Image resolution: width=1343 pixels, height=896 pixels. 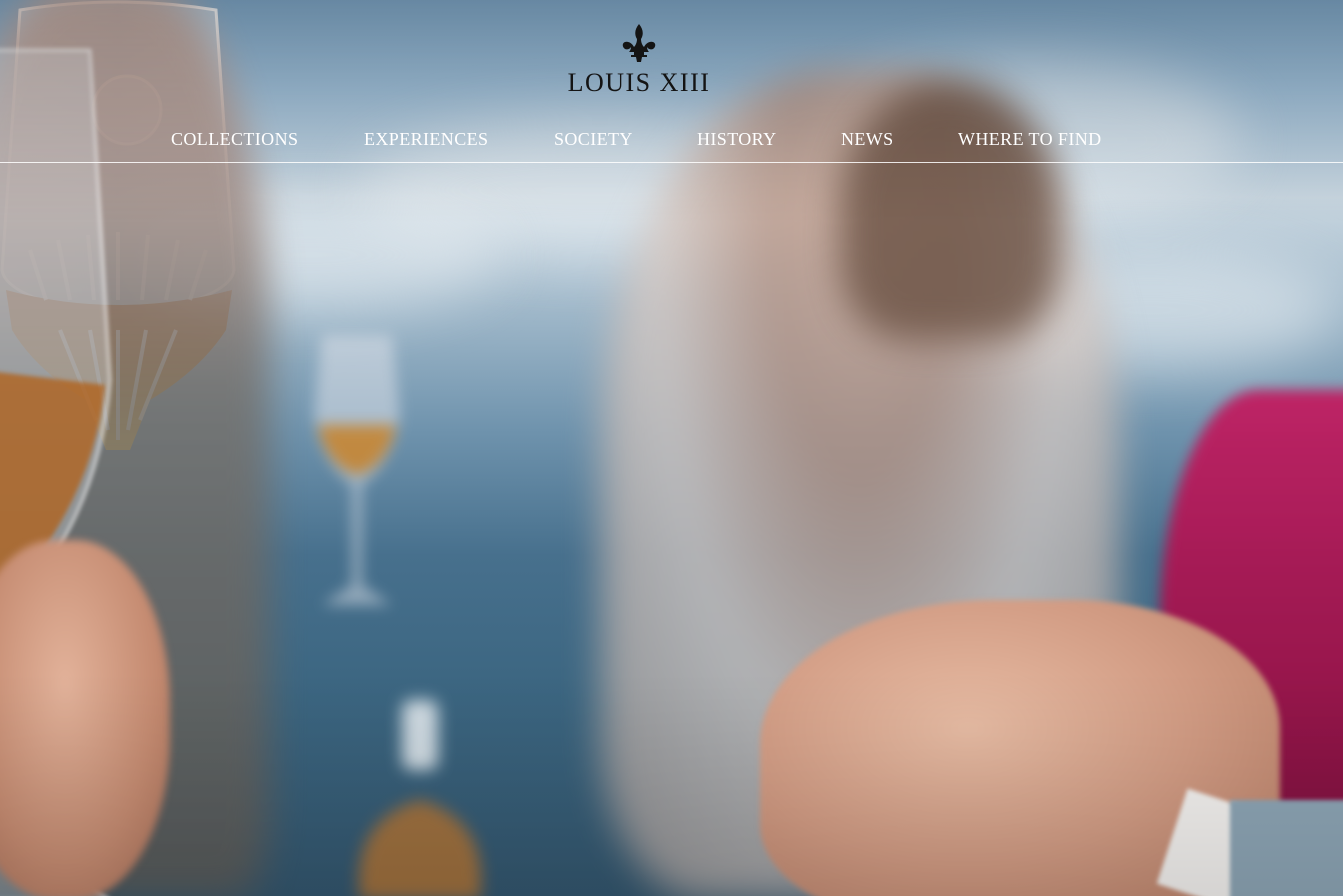 What do you see at coordinates (1030, 139) in the screenshot?
I see `nav-item-where-to-find: WHERE TO FIND` at bounding box center [1030, 139].